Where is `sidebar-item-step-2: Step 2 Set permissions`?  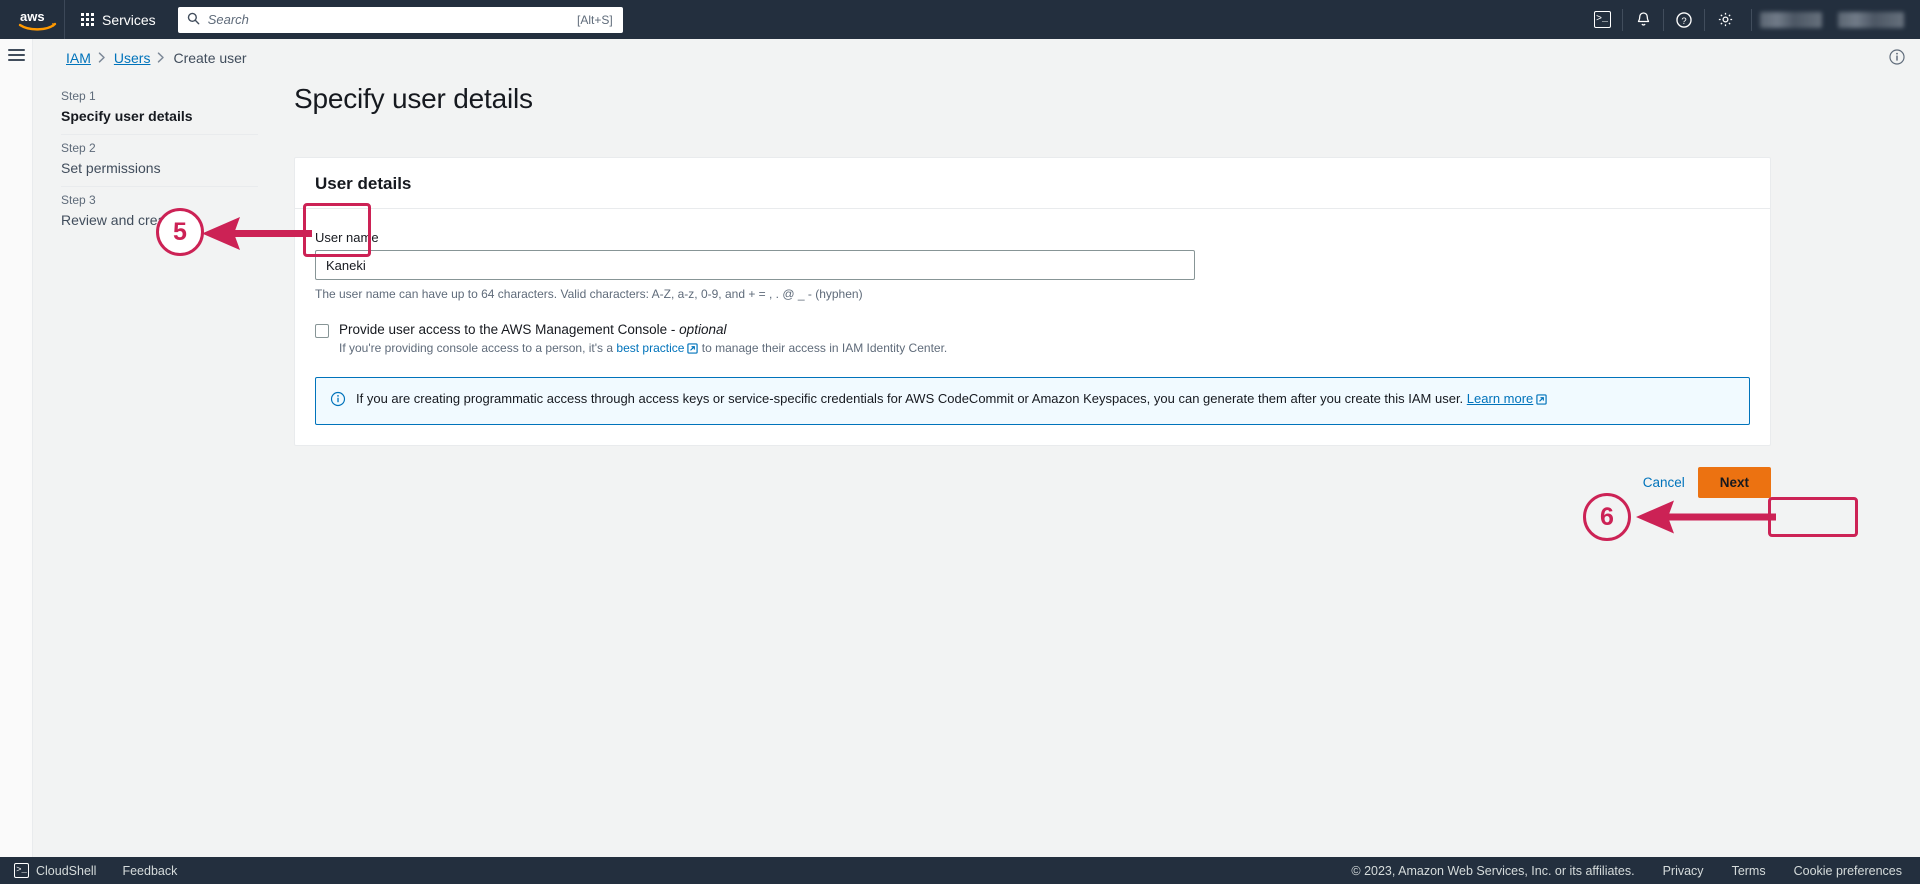 sidebar-item-step-2: Step 2 Set permissions is located at coordinates (161, 160).